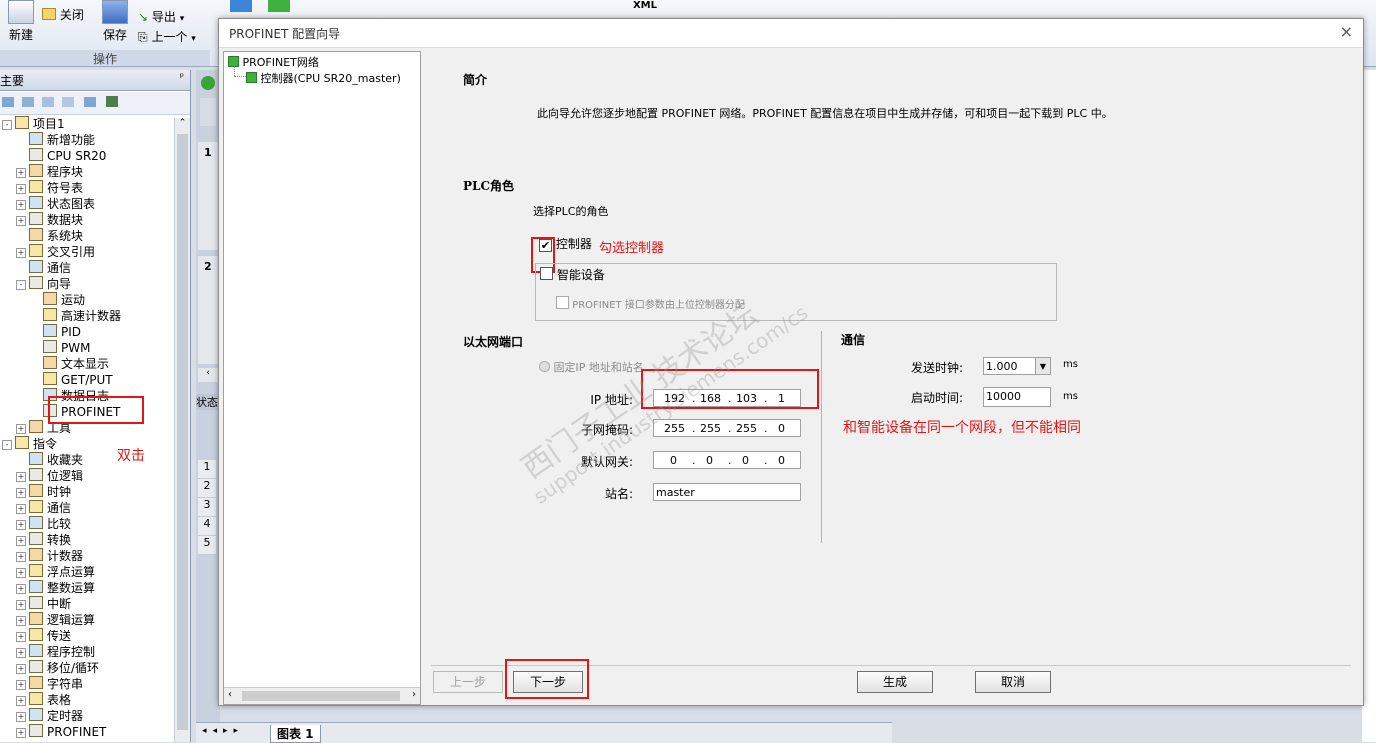  What do you see at coordinates (88, 332) in the screenshot?
I see `tree-item: PID` at bounding box center [88, 332].